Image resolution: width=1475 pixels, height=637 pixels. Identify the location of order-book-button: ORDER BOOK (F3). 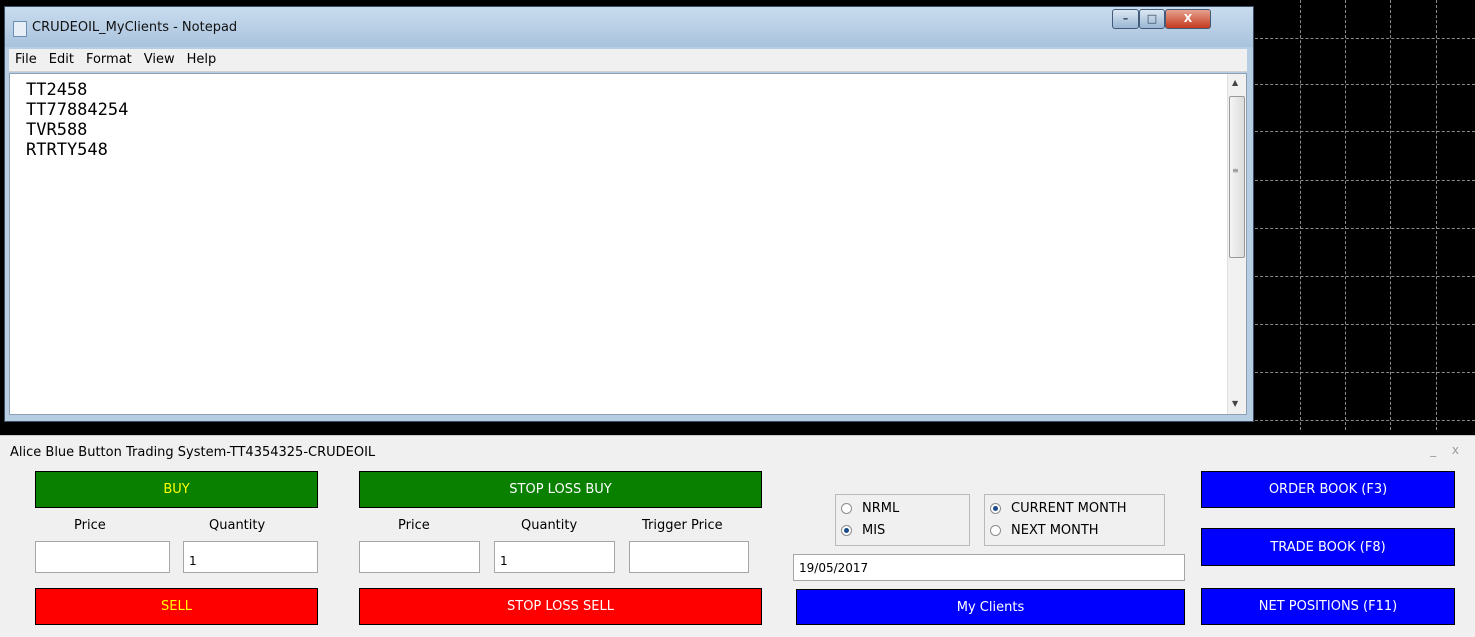
(1328, 489).